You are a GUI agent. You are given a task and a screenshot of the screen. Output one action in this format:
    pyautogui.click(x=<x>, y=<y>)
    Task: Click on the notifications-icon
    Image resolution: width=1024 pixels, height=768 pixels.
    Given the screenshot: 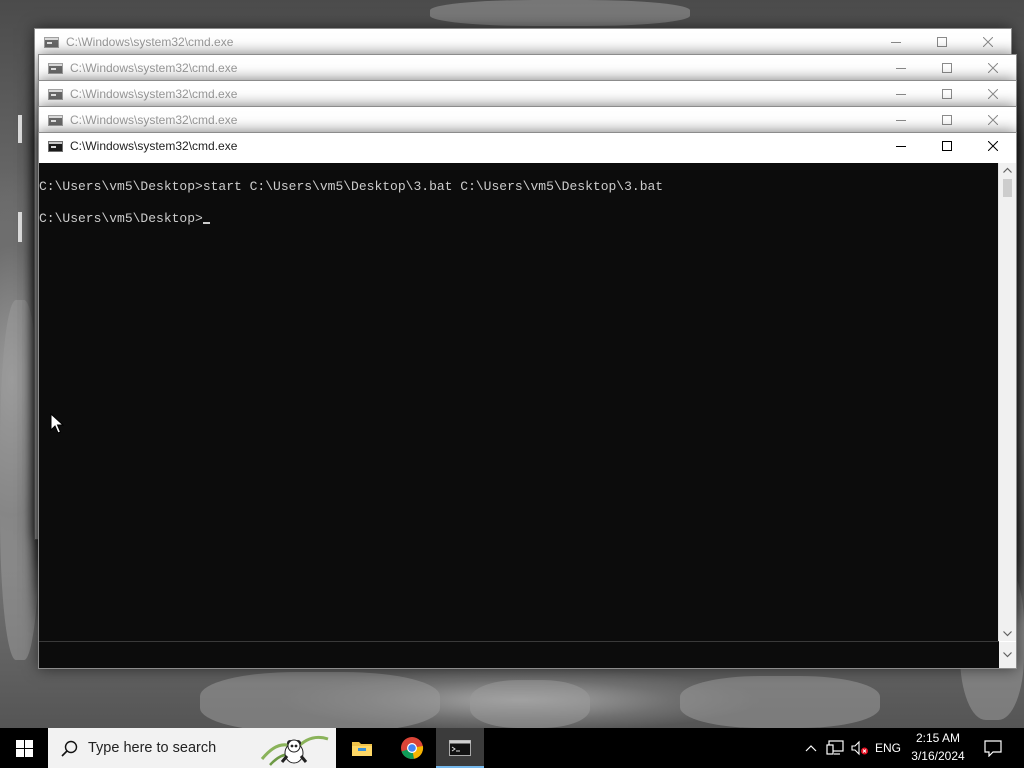 What is the action you would take?
    pyautogui.click(x=993, y=748)
    